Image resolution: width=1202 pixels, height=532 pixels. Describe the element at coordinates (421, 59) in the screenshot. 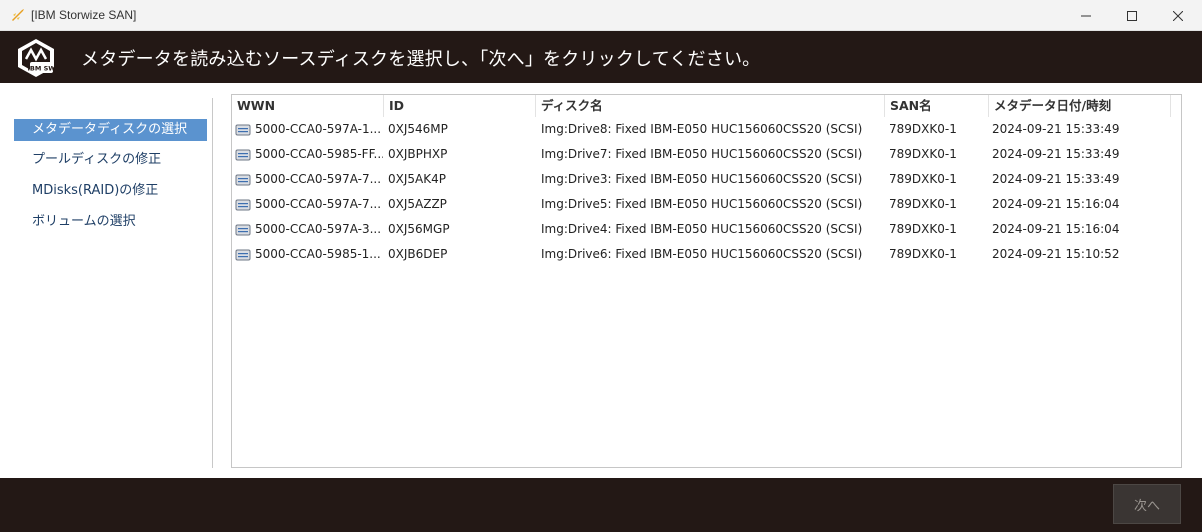

I see `instruction-text: メタデータを読み込むソースディスクを選択し、「次へ」をクリックしてください。` at that location.